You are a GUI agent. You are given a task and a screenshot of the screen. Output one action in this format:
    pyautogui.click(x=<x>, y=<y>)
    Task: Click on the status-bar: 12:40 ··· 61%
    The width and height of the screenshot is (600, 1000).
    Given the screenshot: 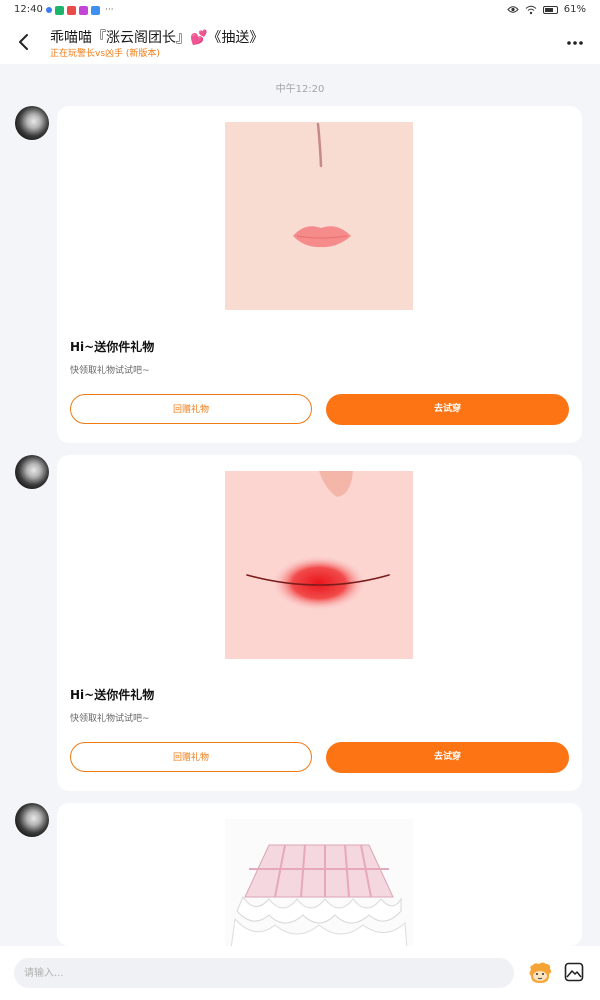 What is the action you would take?
    pyautogui.click(x=300, y=11)
    